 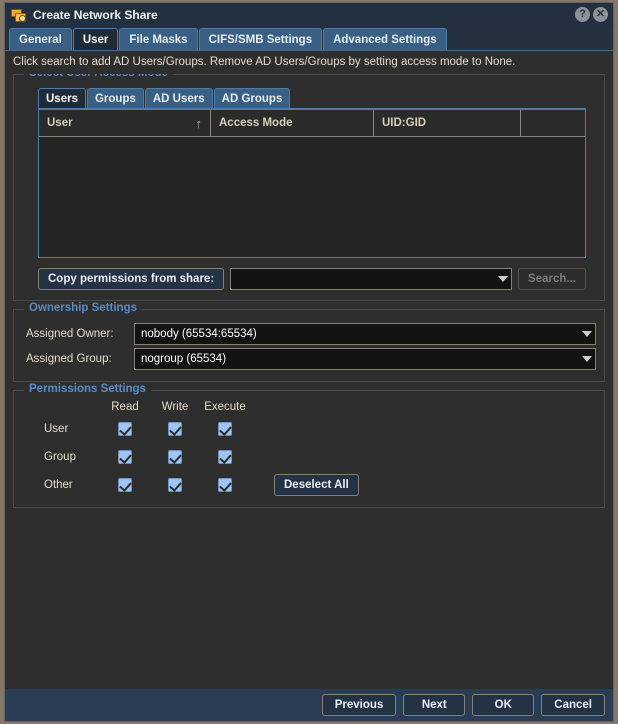 What do you see at coordinates (225, 429) in the screenshot?
I see `checkbox-user-execute` at bounding box center [225, 429].